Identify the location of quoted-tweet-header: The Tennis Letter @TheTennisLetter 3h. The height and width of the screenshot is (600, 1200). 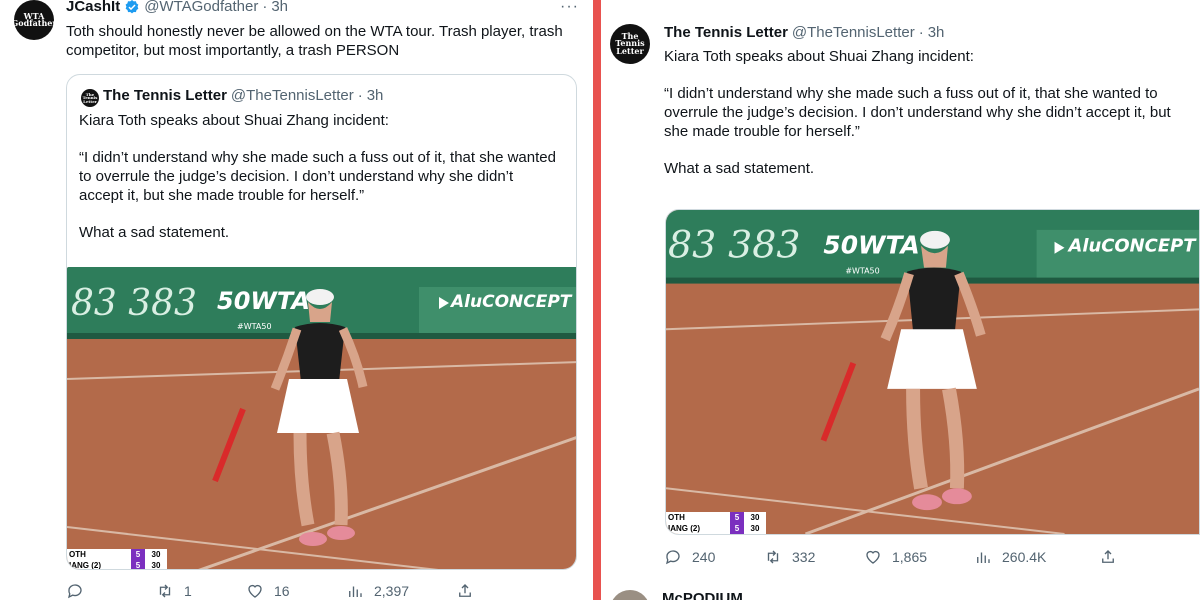
(243, 95).